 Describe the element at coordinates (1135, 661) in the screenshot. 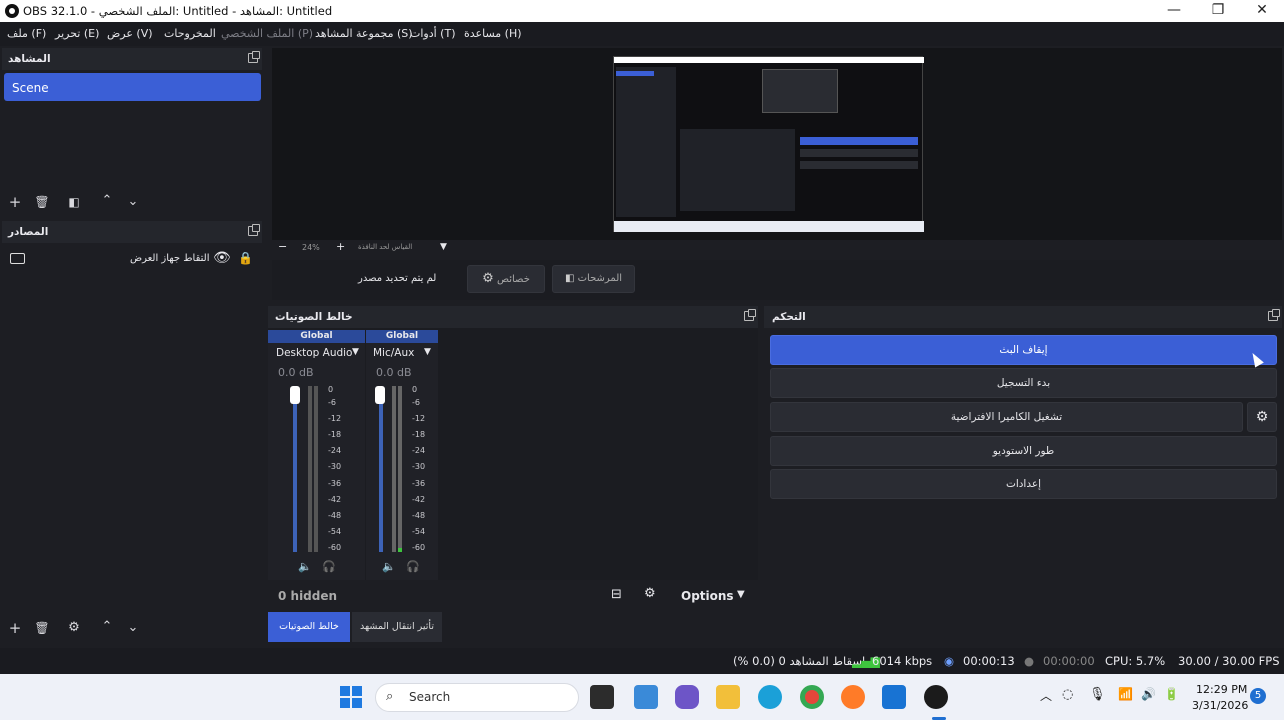

I see `cpu-usage: CPU: 5.7%` at that location.